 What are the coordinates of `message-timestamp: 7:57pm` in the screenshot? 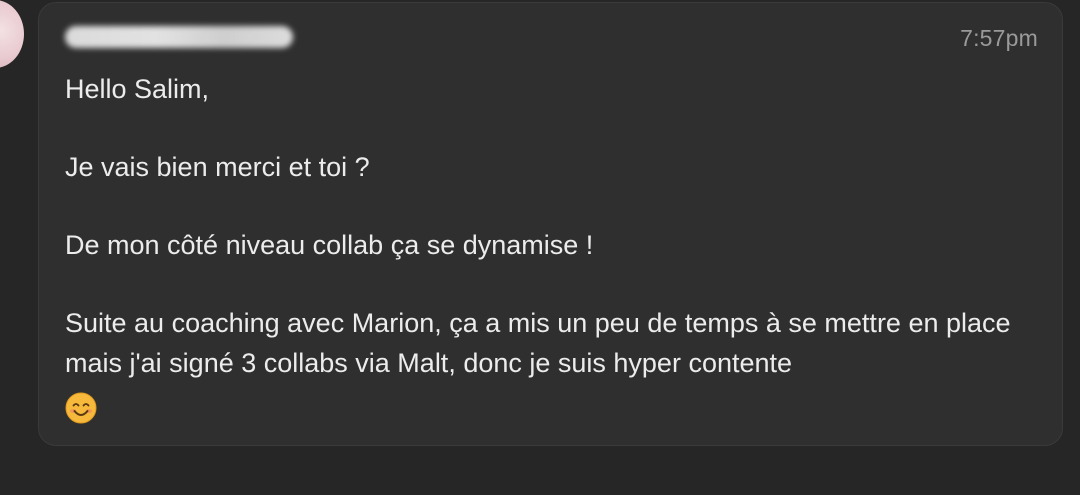 It's located at (999, 38).